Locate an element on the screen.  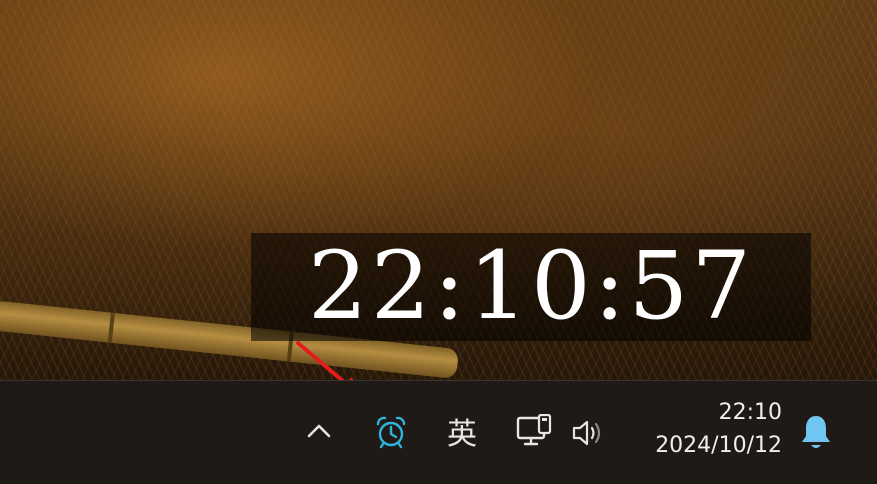
input-method-button: 英 is located at coordinates (462, 431).